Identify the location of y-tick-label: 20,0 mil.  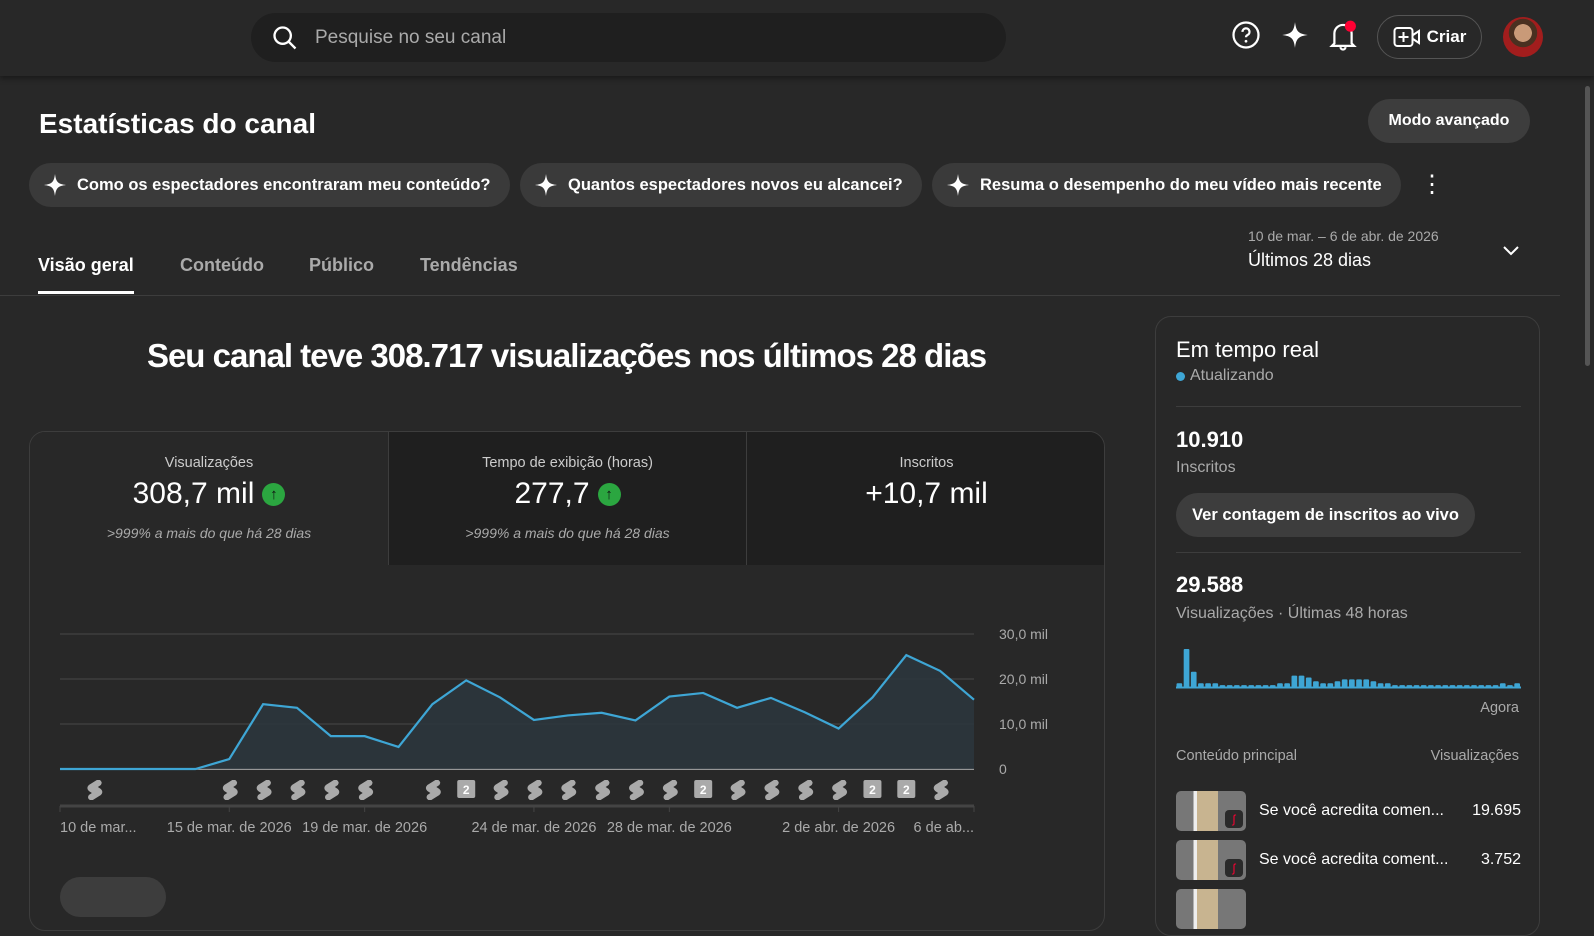
(1023, 679).